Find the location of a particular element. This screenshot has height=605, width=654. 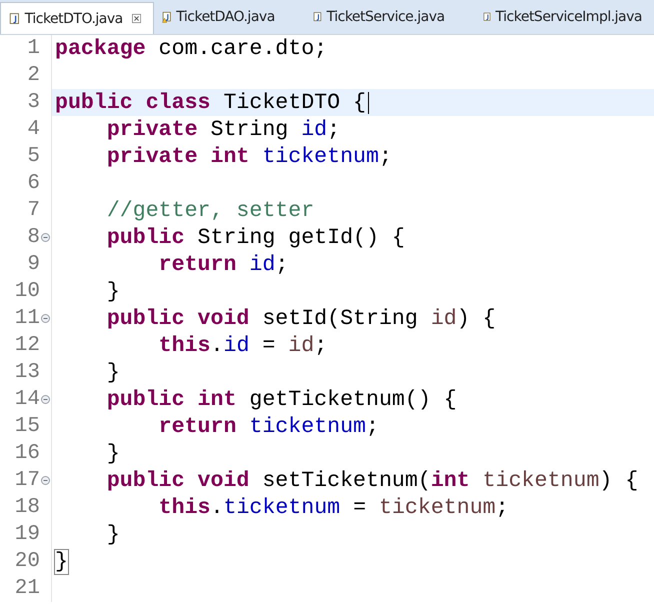

code-line: this.id = id; is located at coordinates (243, 346).